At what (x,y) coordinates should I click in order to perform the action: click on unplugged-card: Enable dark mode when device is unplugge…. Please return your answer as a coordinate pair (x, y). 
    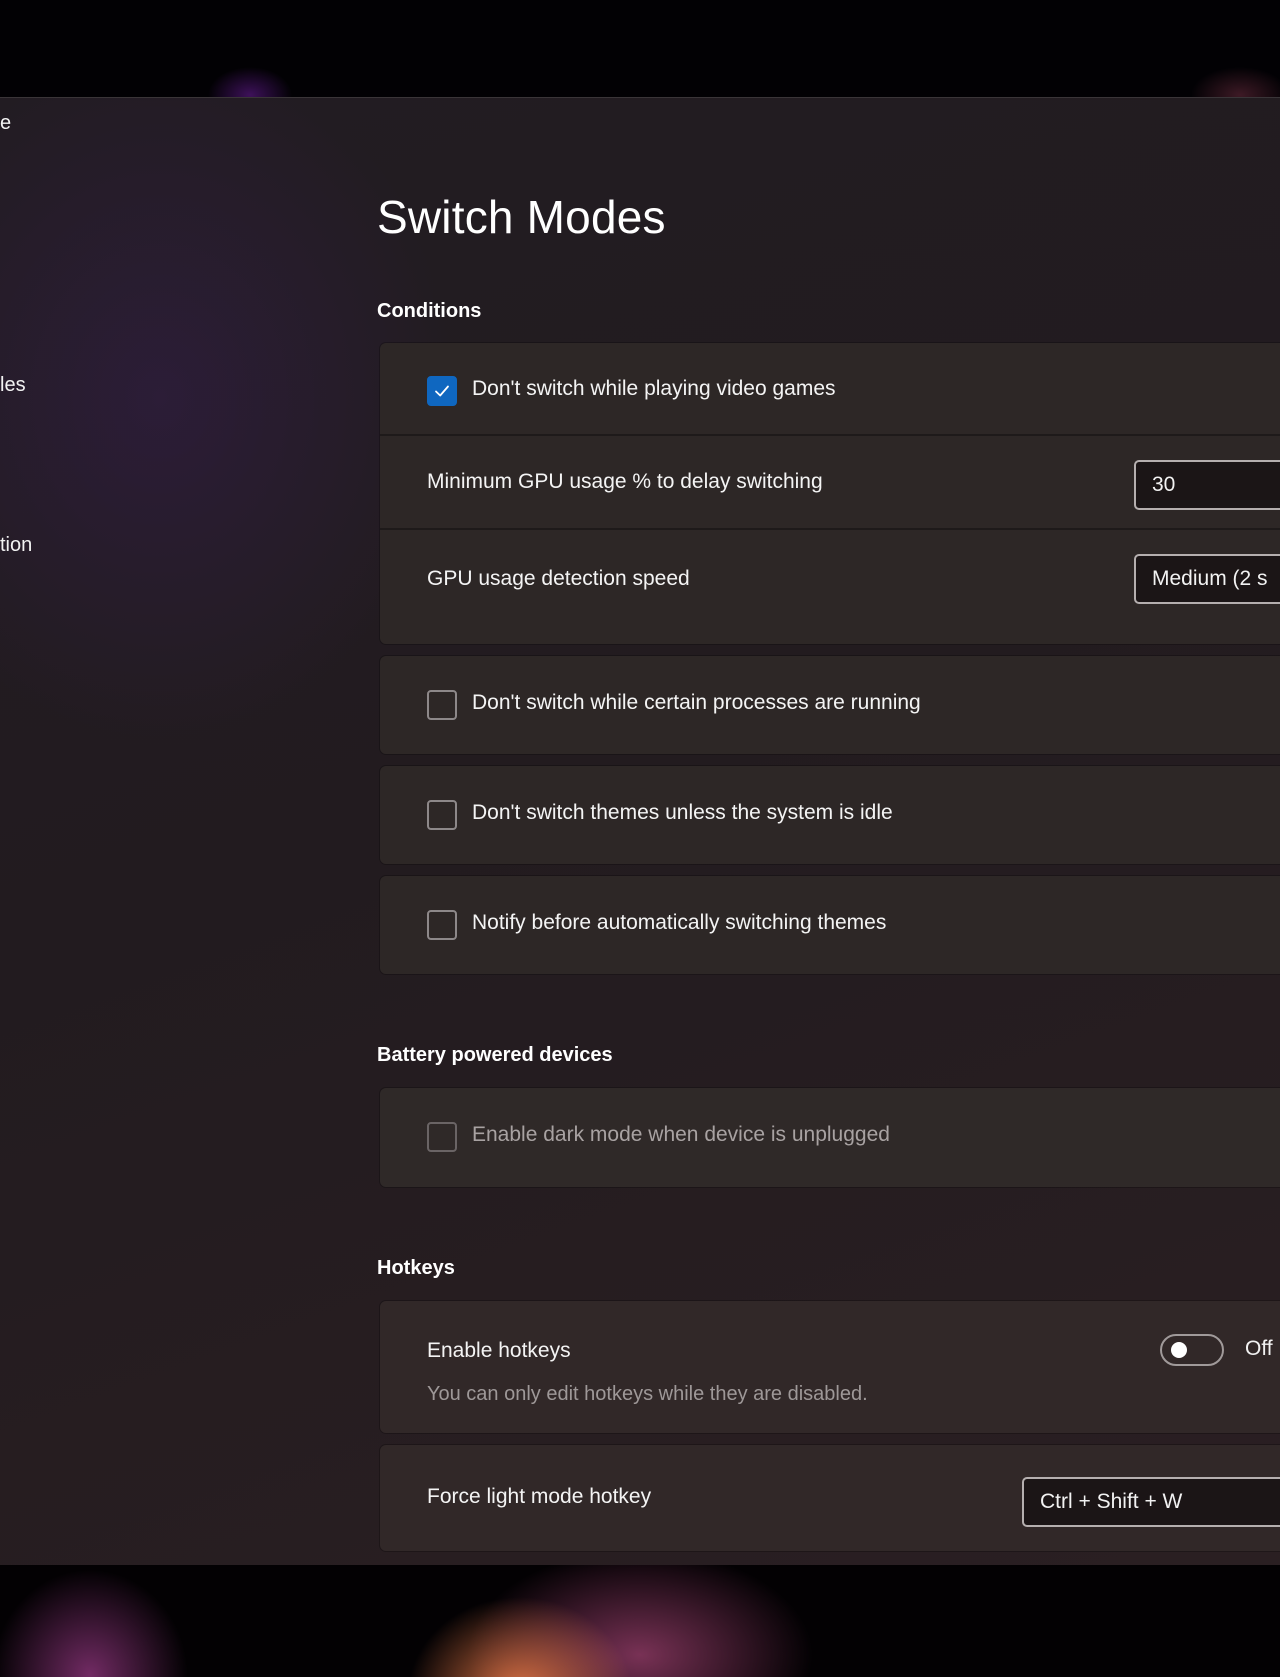
    Looking at the image, I should click on (830, 1137).